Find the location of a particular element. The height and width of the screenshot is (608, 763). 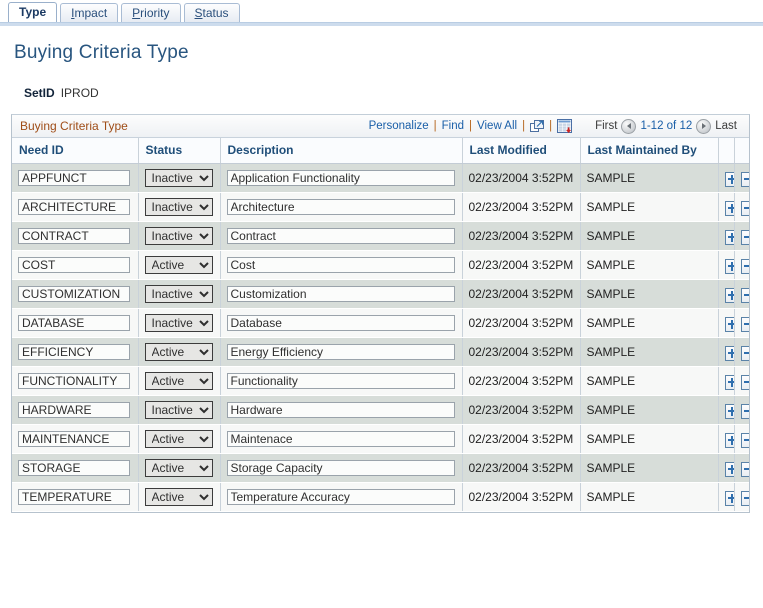

tab-type: Type is located at coordinates (33, 12).